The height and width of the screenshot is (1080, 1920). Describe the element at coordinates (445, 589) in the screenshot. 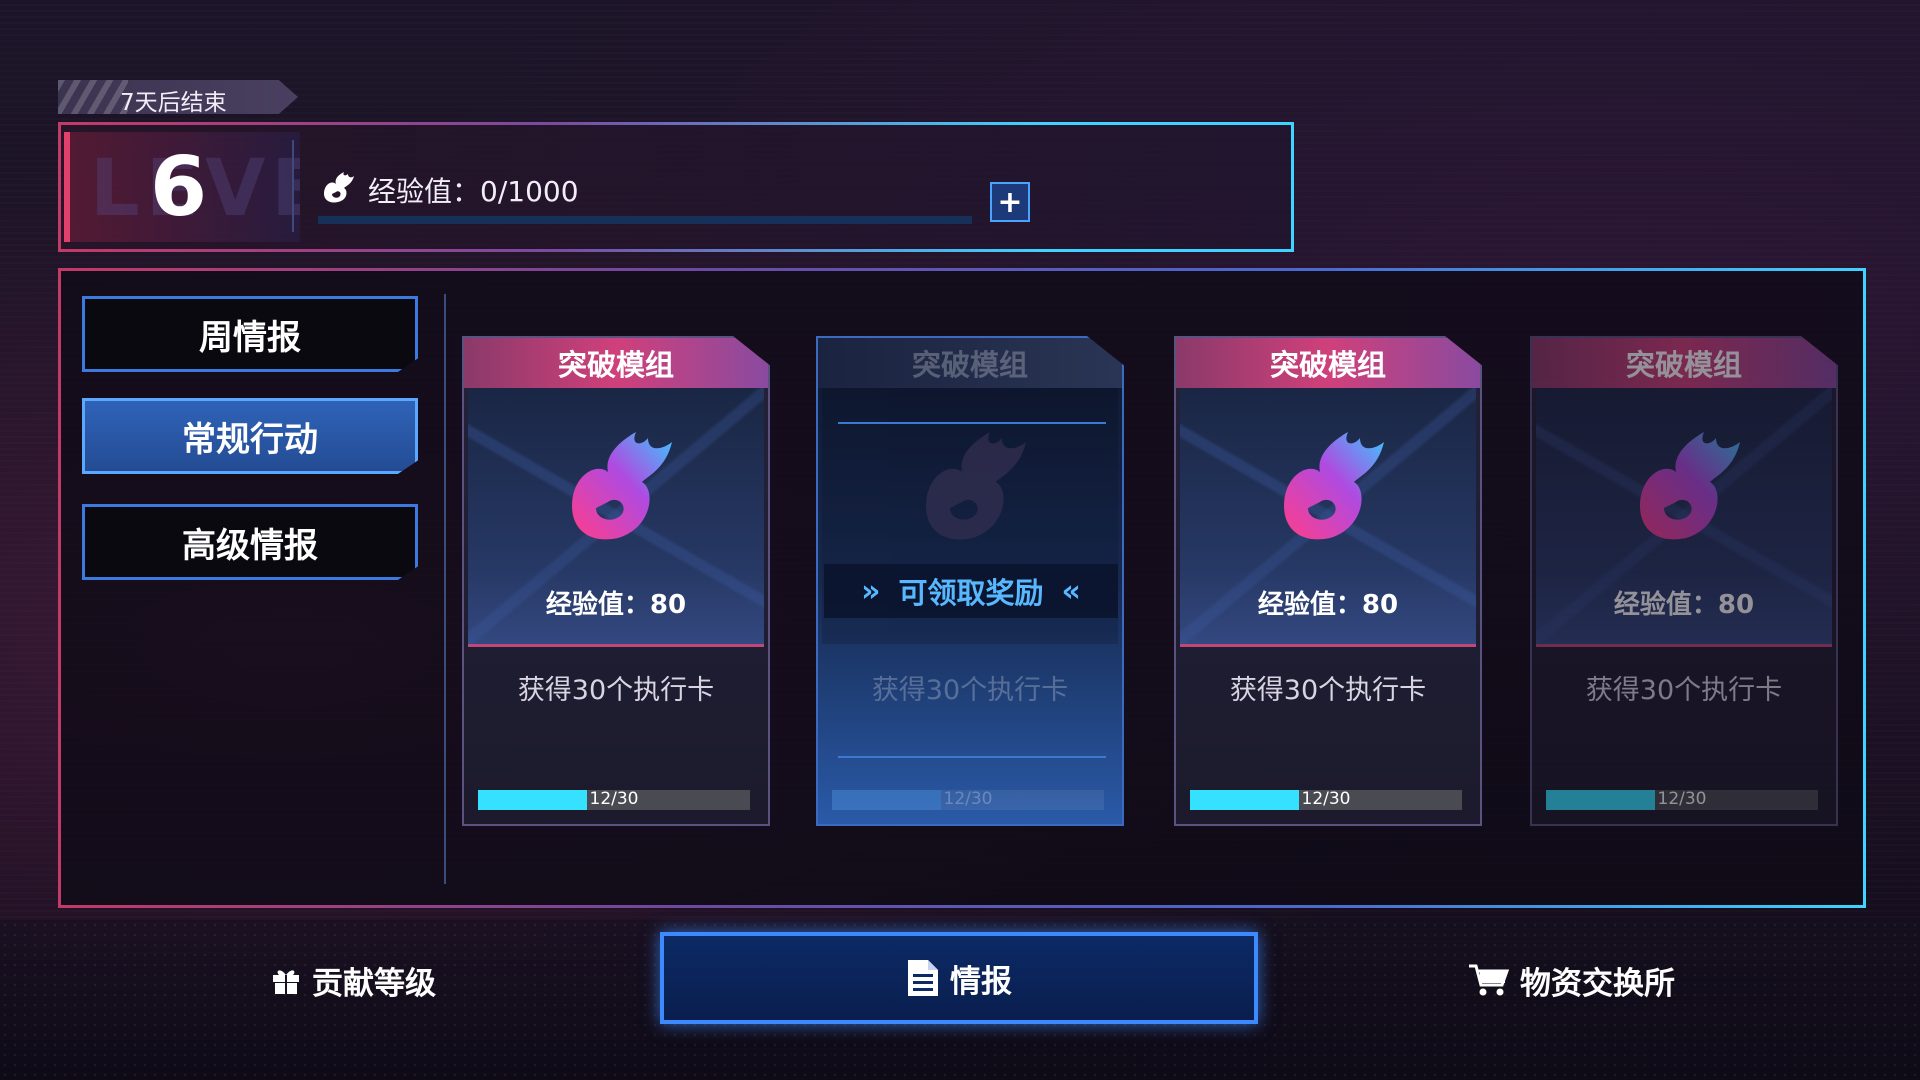

I see `sidebar-divider` at that location.